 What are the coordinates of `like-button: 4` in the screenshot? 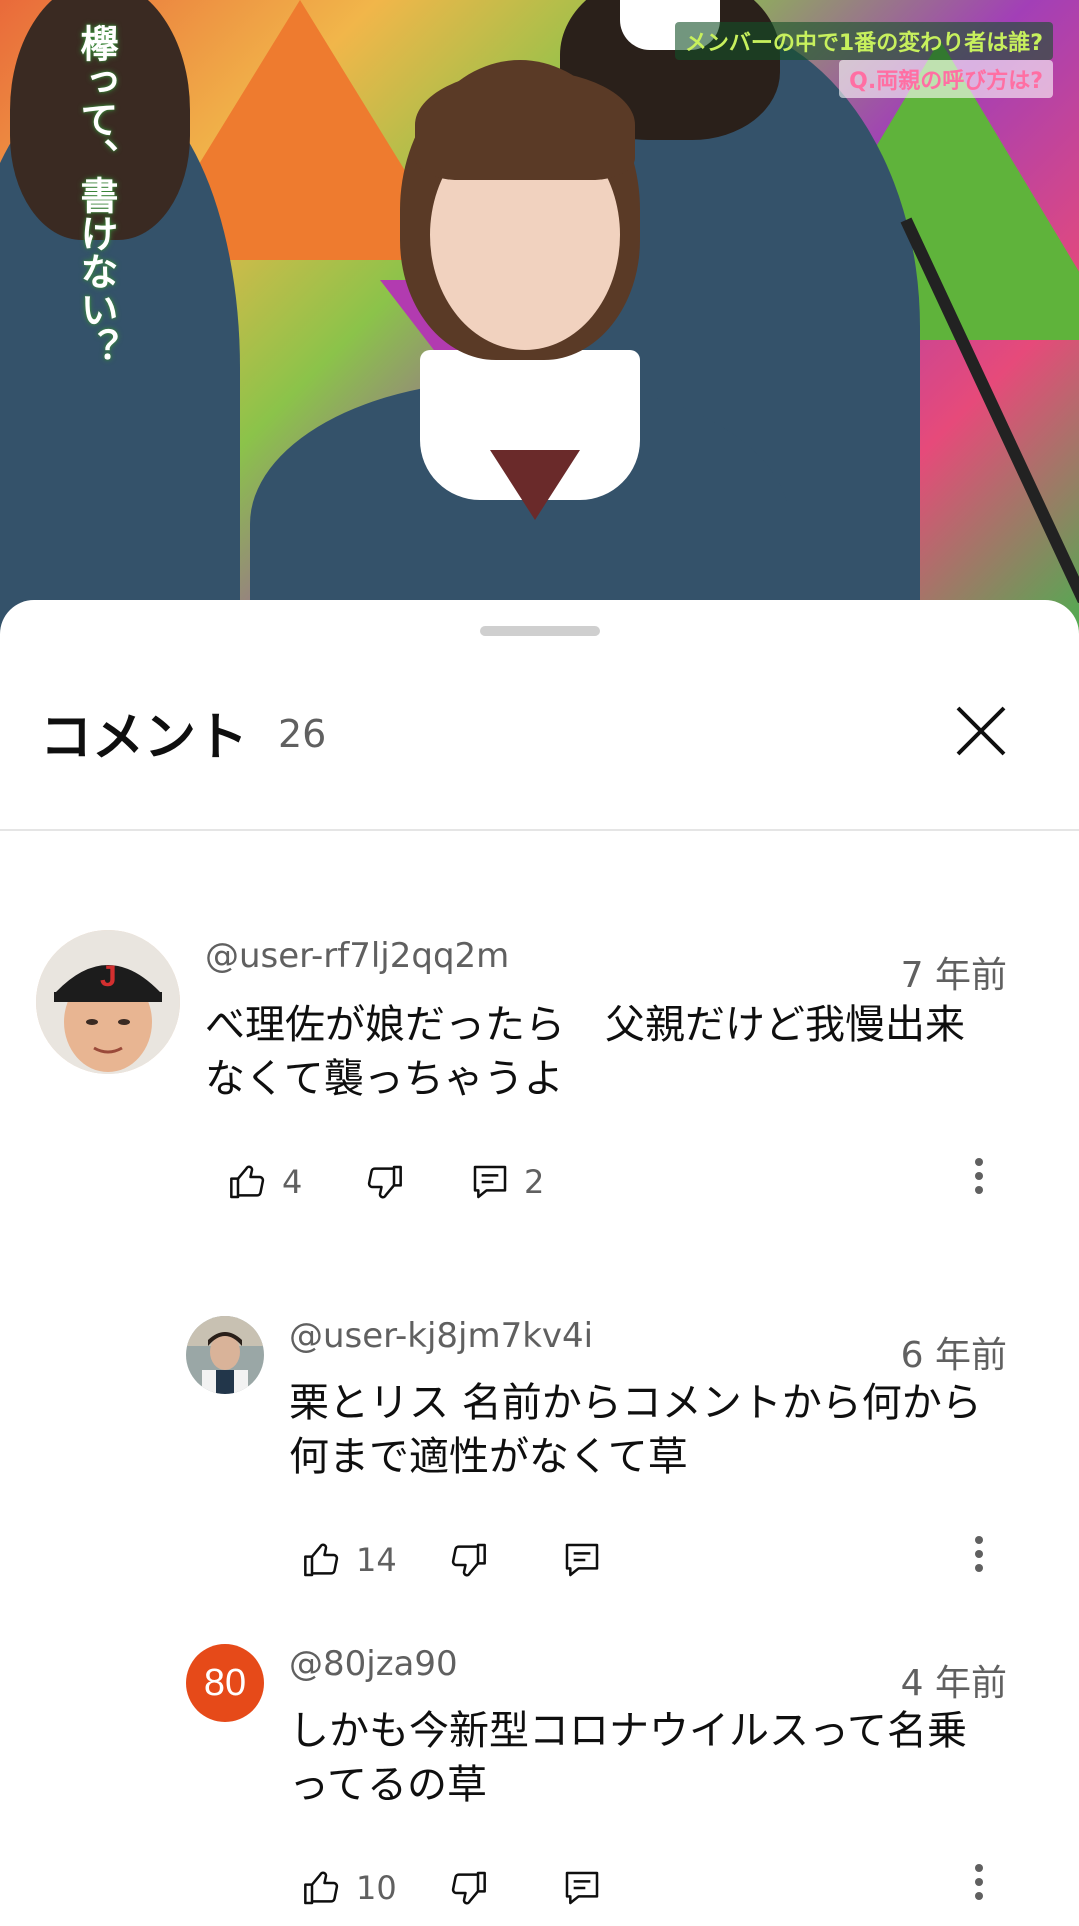 It's located at (265, 1182).